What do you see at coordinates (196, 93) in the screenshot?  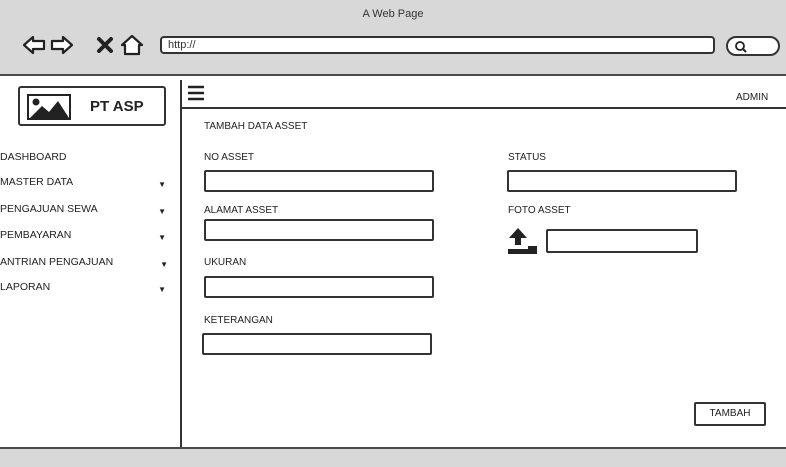 I see `hamburger-menu-icon` at bounding box center [196, 93].